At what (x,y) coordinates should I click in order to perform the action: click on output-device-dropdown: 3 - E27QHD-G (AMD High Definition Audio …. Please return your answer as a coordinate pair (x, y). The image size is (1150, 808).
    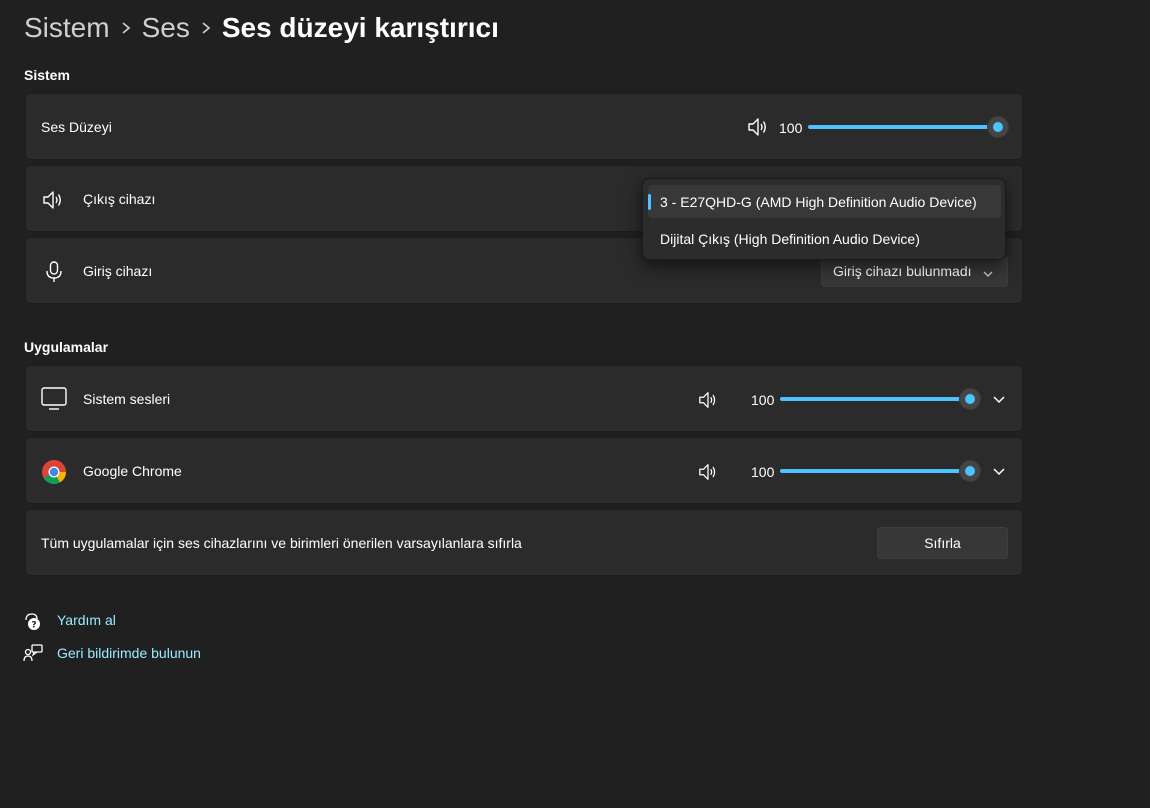
    Looking at the image, I should click on (824, 219).